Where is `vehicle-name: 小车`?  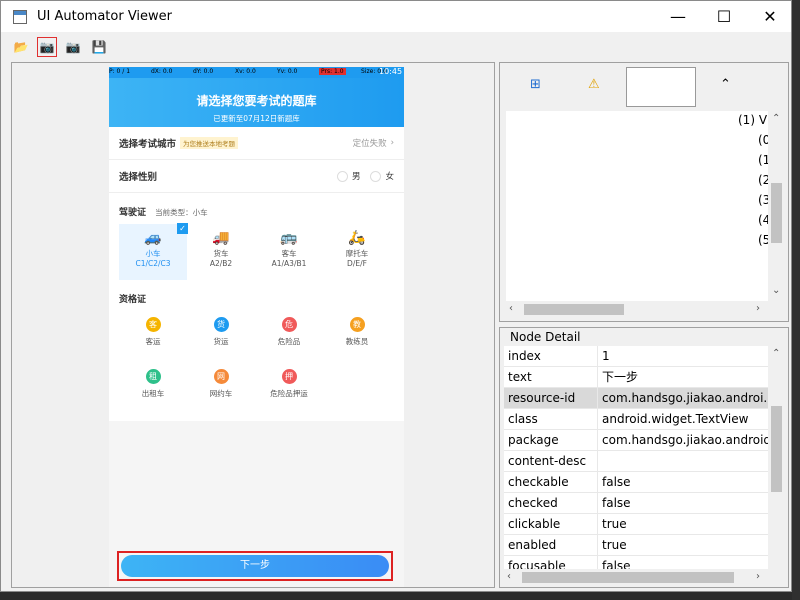
vehicle-name: 小车 is located at coordinates (153, 253).